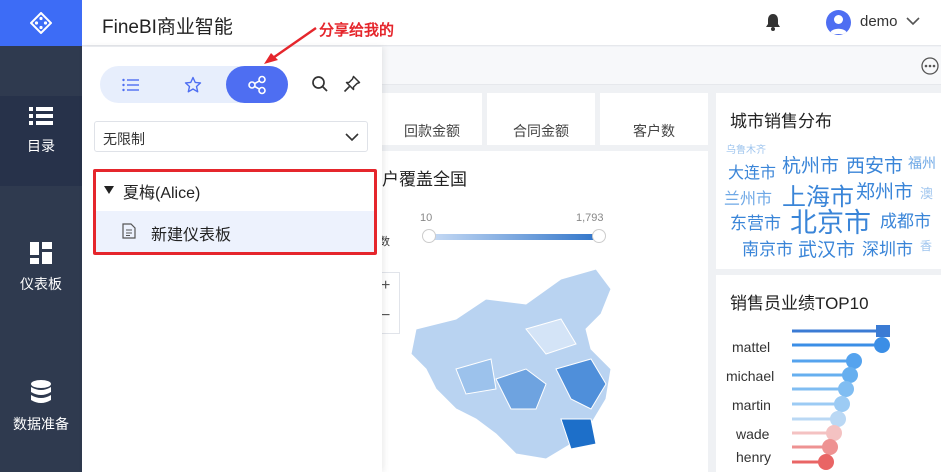 The image size is (941, 472). What do you see at coordinates (858, 398) in the screenshot?
I see `top10-lollipop-chart` at bounding box center [858, 398].